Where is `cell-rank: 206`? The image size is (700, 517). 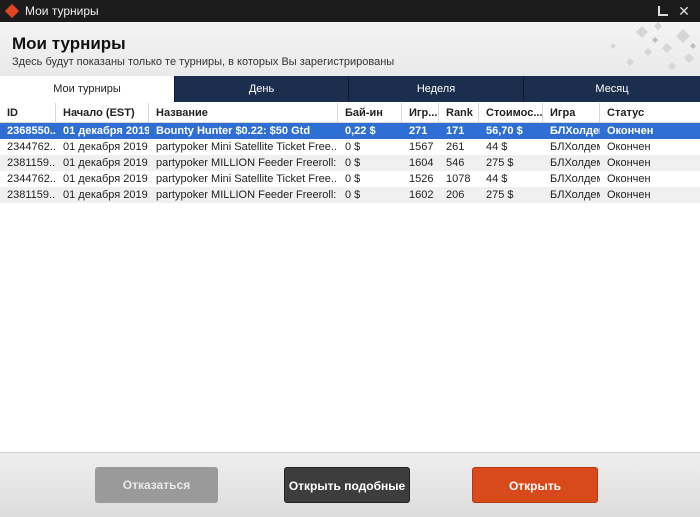
cell-rank: 206 is located at coordinates (455, 195).